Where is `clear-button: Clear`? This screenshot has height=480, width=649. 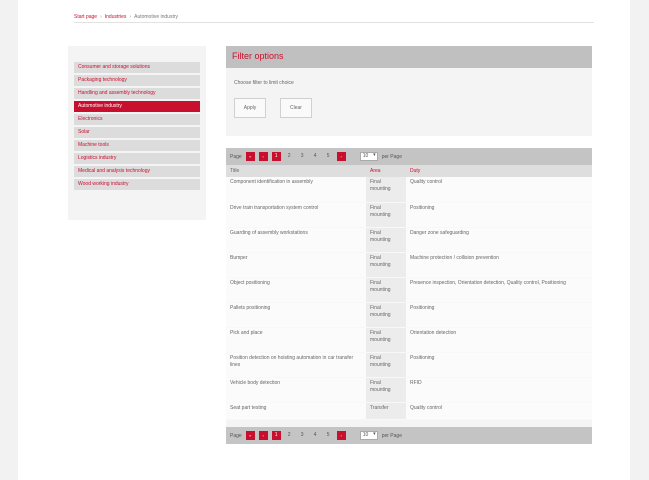 clear-button: Clear is located at coordinates (296, 108).